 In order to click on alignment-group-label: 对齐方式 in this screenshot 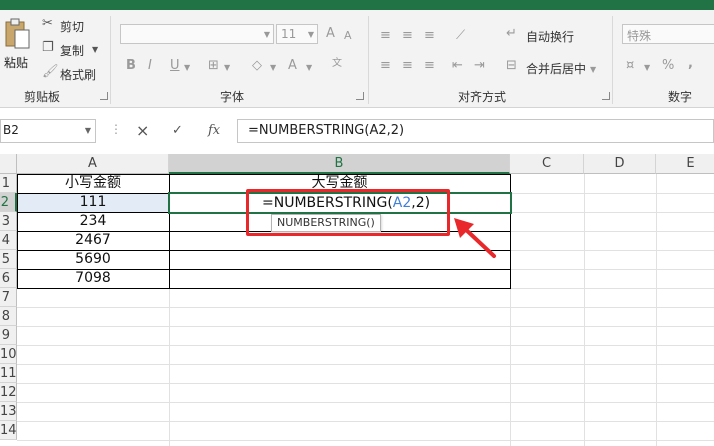, I will do `click(482, 97)`.